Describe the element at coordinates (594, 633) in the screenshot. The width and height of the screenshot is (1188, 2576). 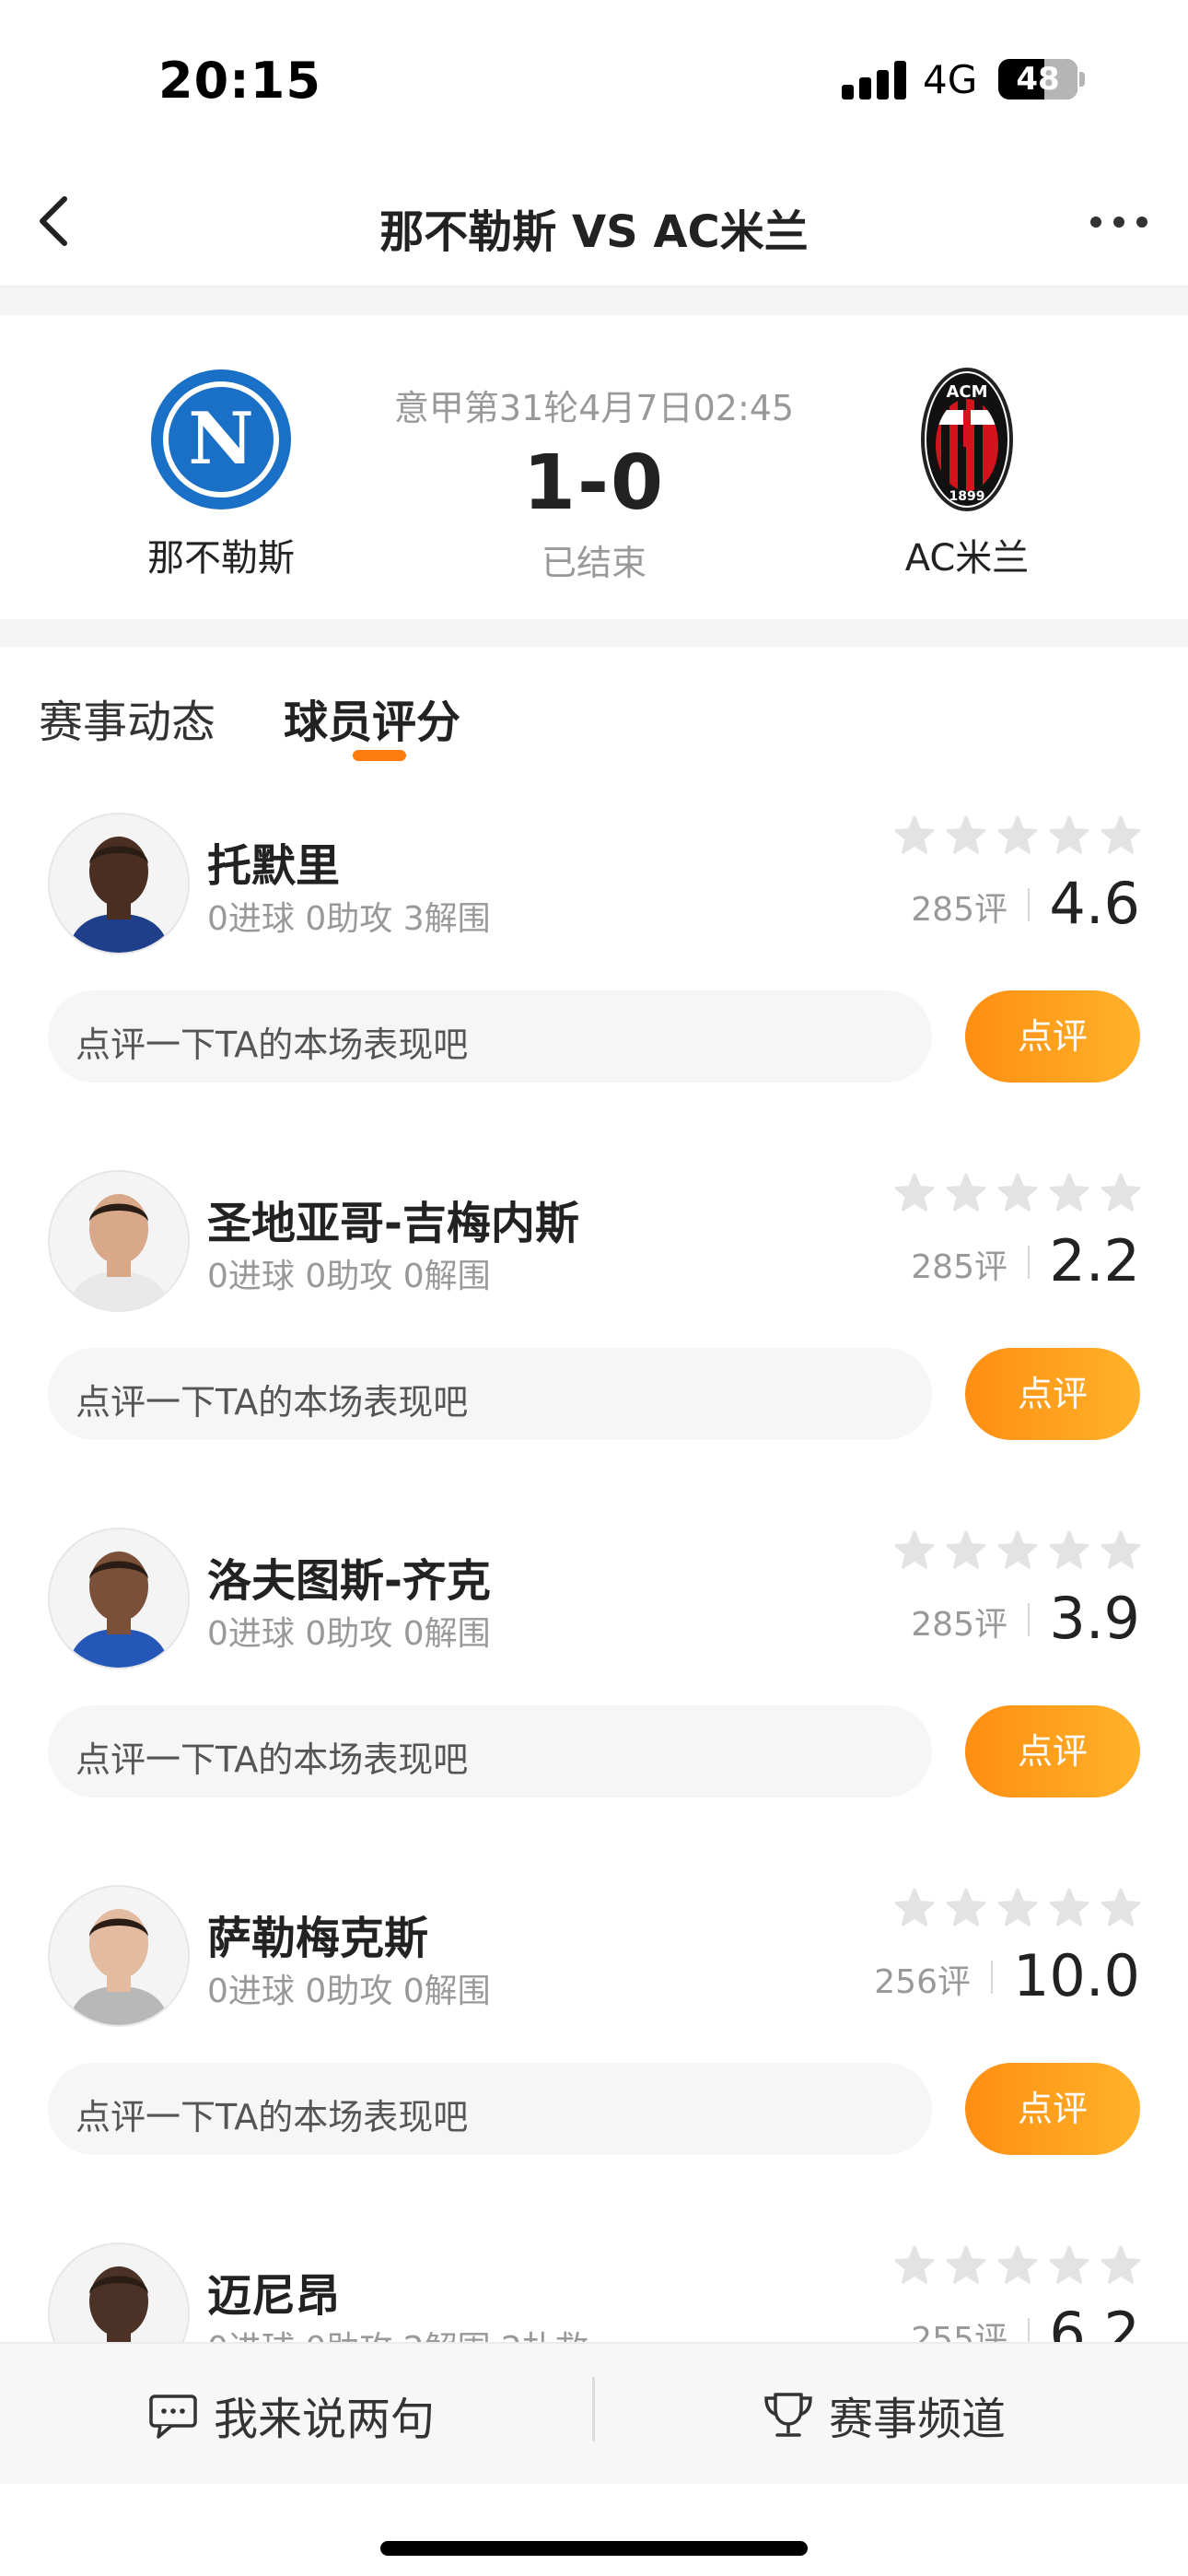
I see `section-divider` at that location.